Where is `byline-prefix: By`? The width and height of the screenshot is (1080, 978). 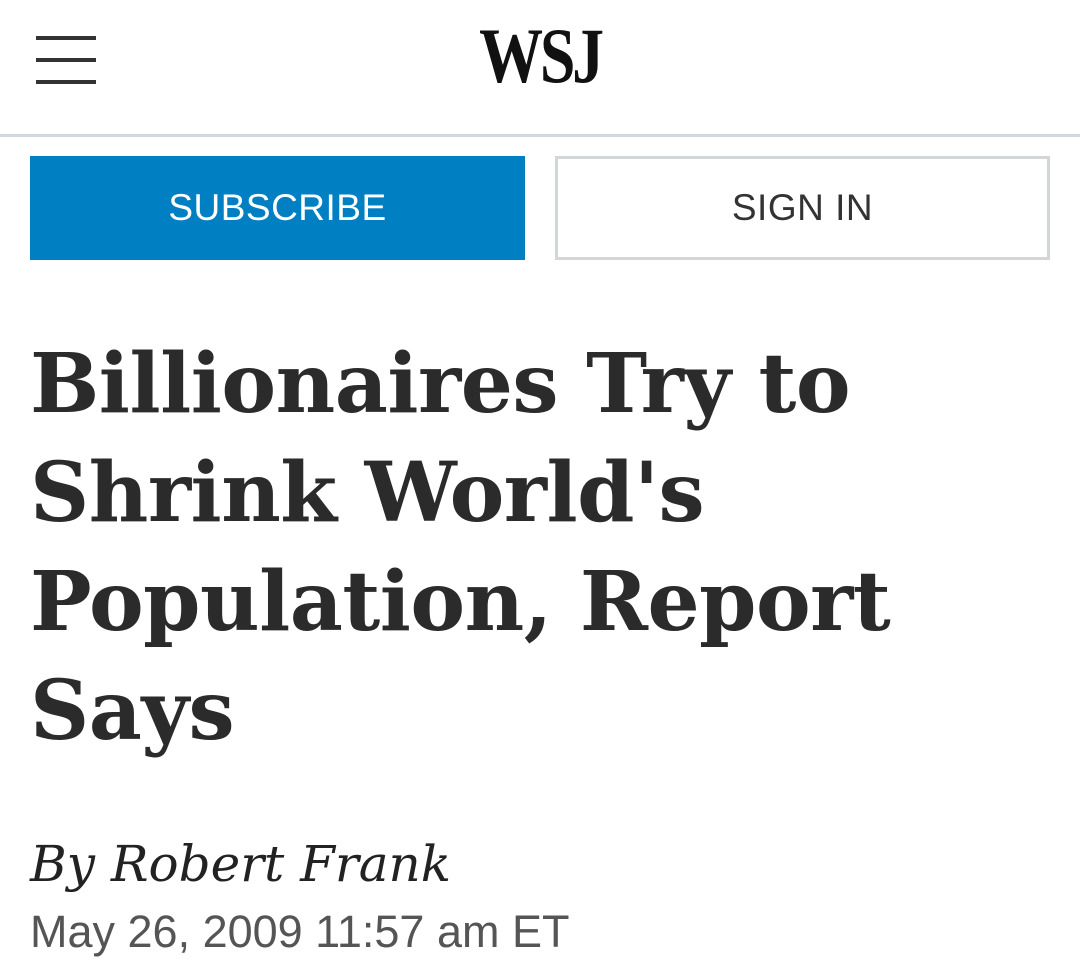
byline-prefix: By is located at coordinates (62, 864).